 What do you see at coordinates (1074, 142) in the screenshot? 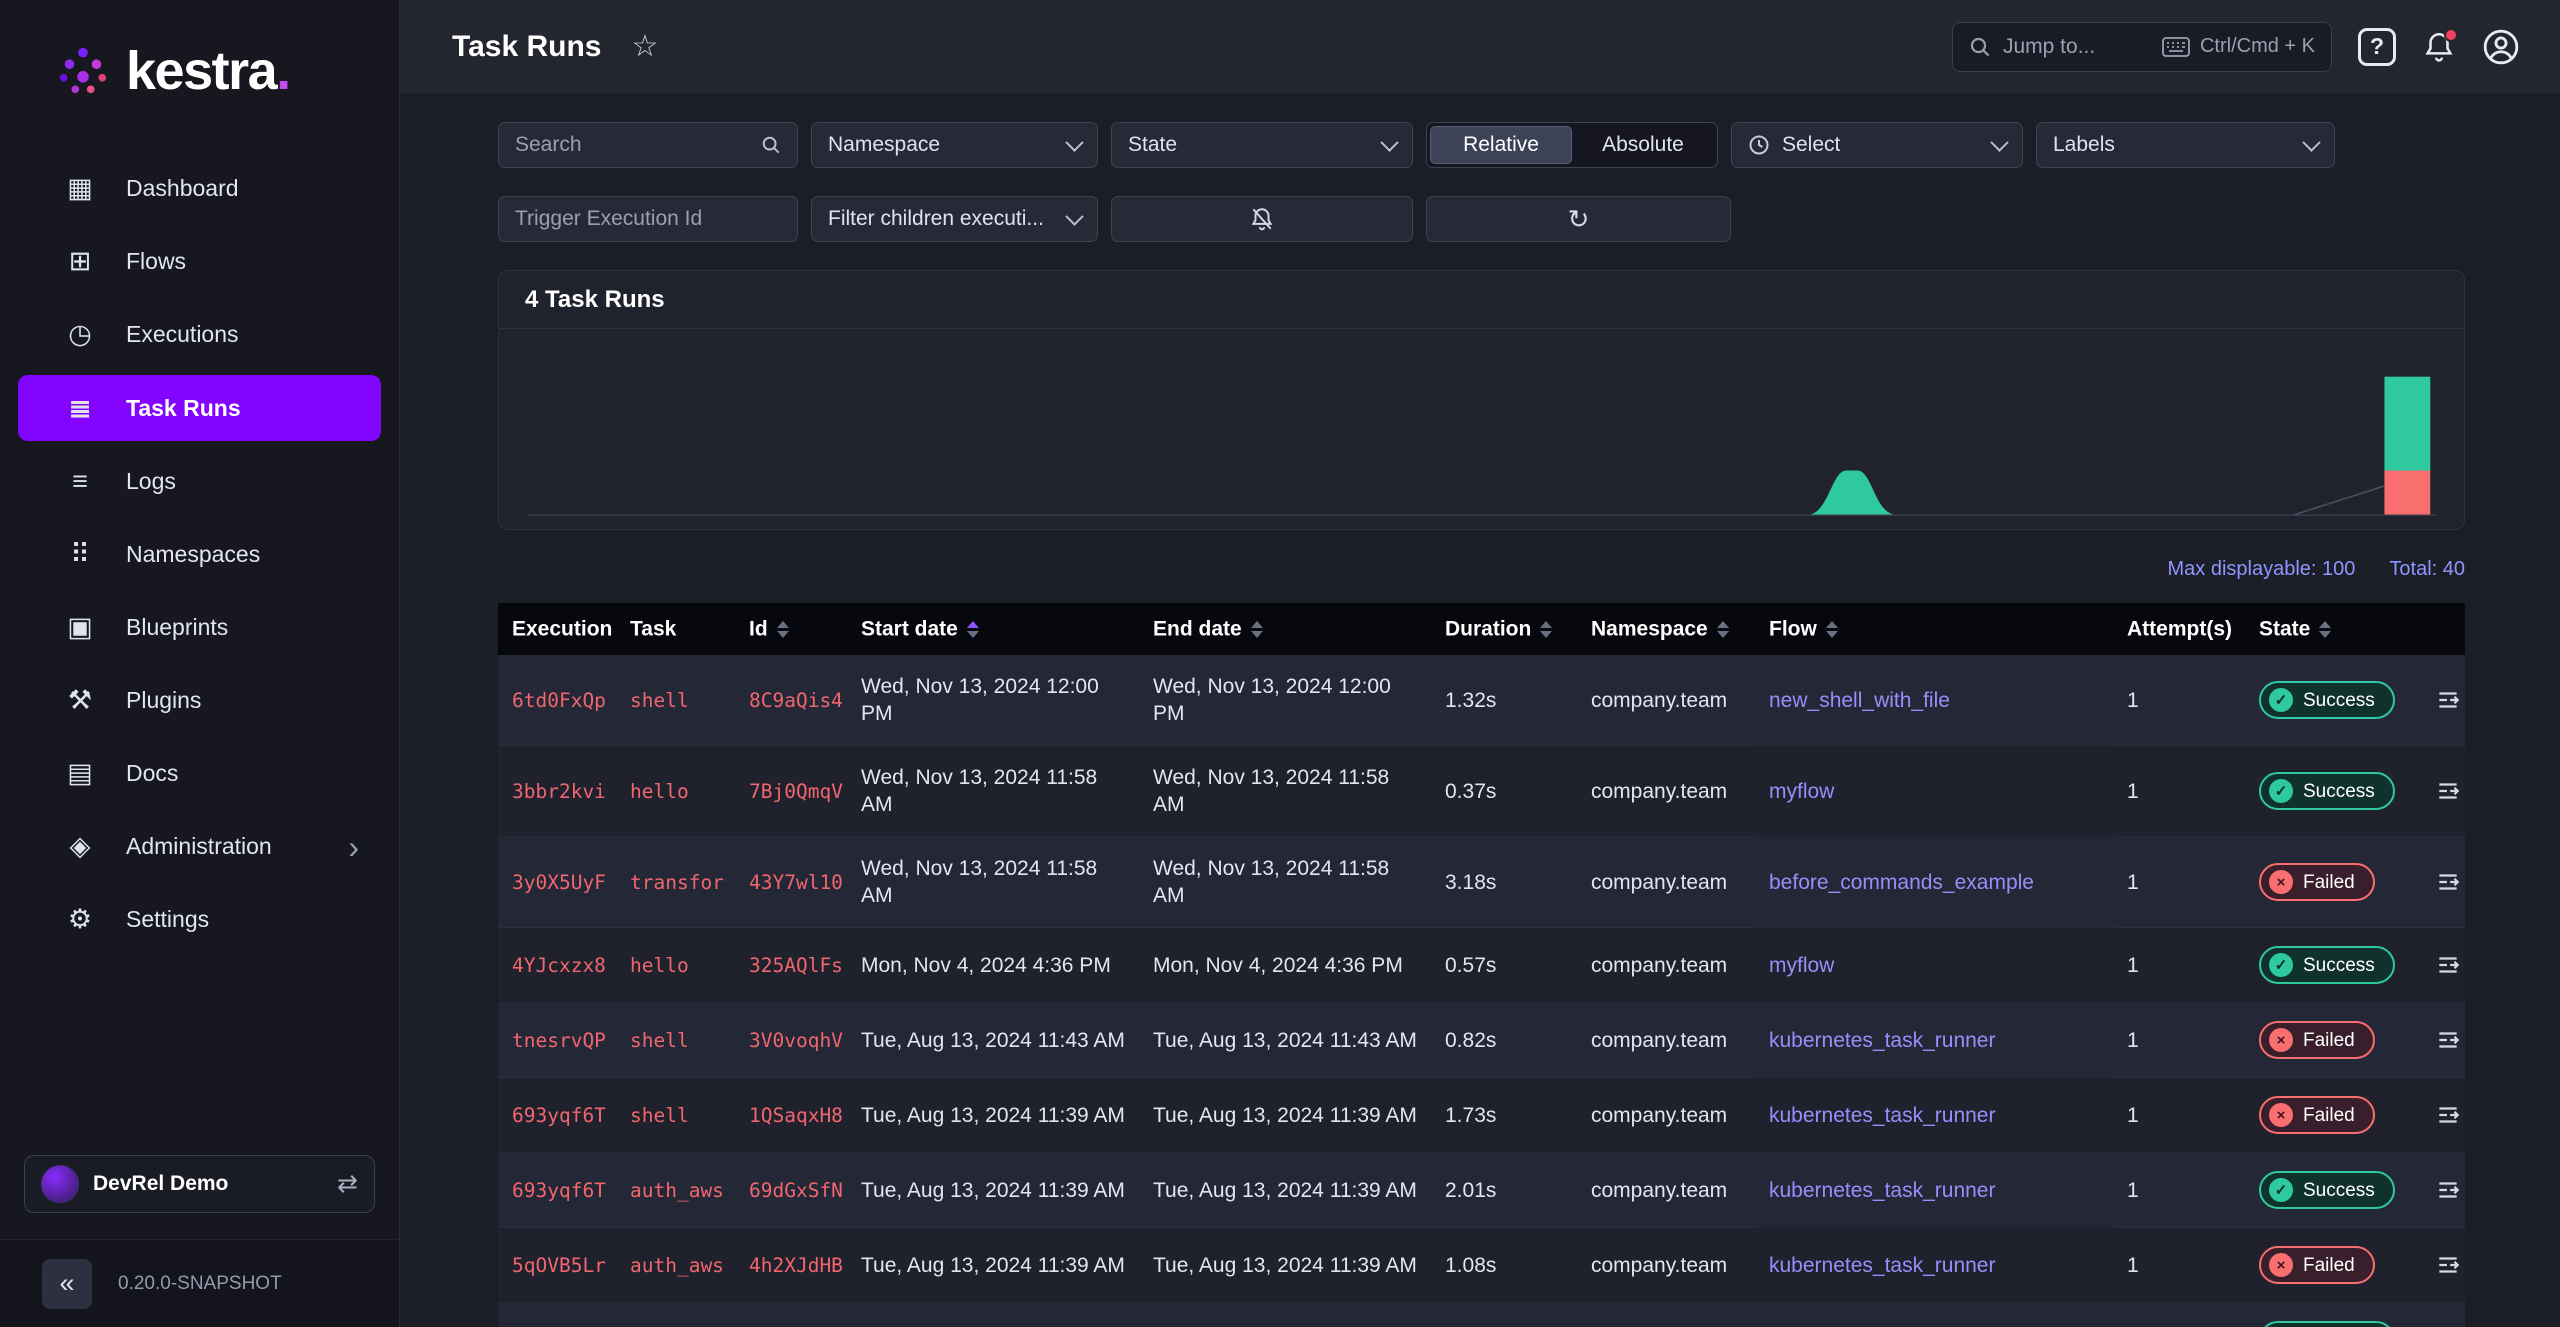
I see `chevron-down-icon` at bounding box center [1074, 142].